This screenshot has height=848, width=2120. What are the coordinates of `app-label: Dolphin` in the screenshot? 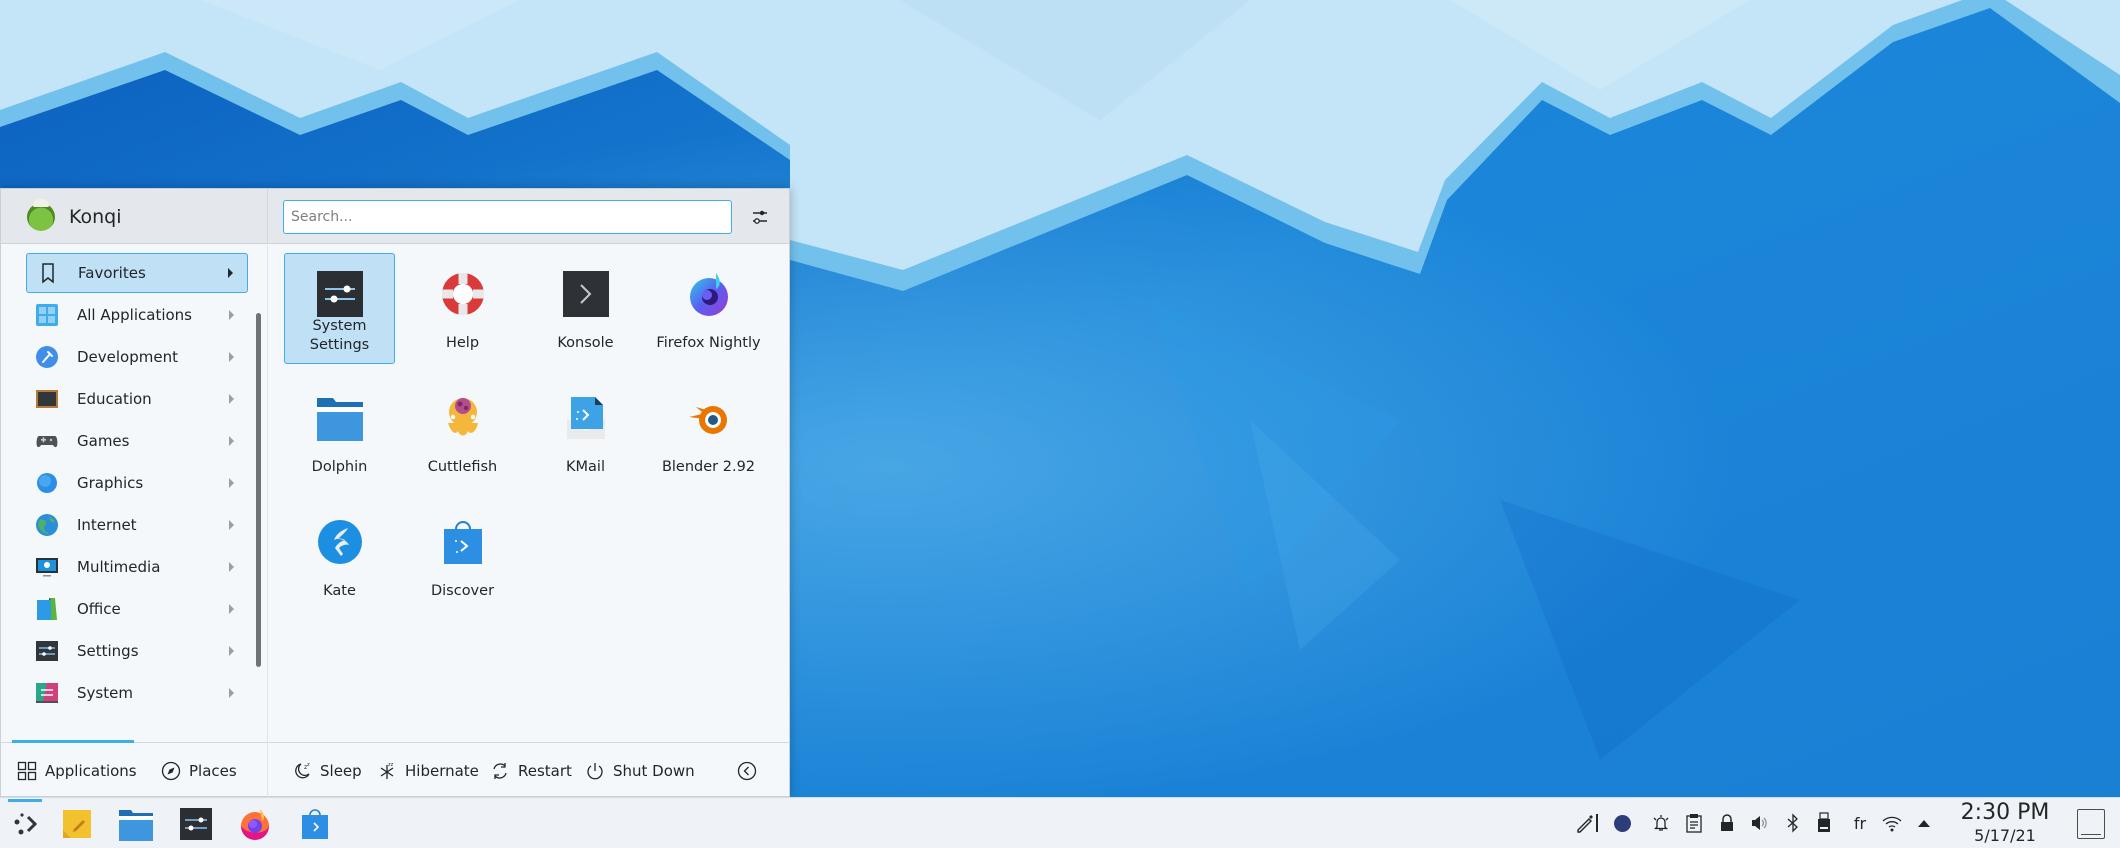 It's located at (339, 467).